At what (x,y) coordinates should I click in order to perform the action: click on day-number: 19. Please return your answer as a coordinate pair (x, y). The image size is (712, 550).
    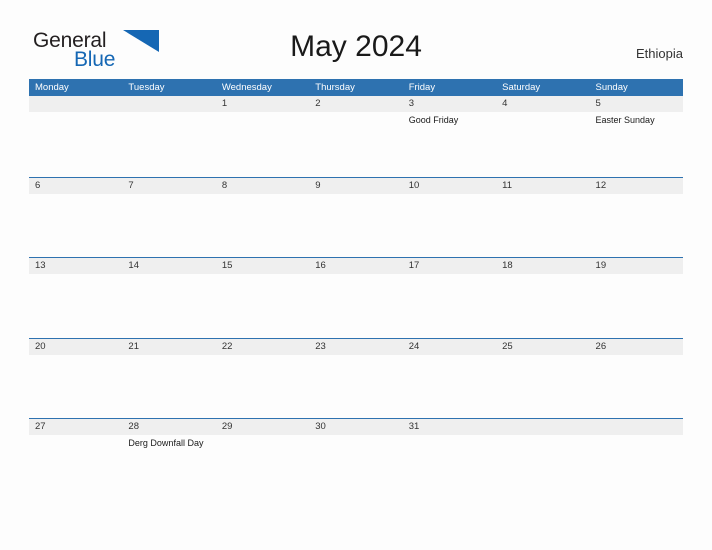
    Looking at the image, I should click on (601, 266).